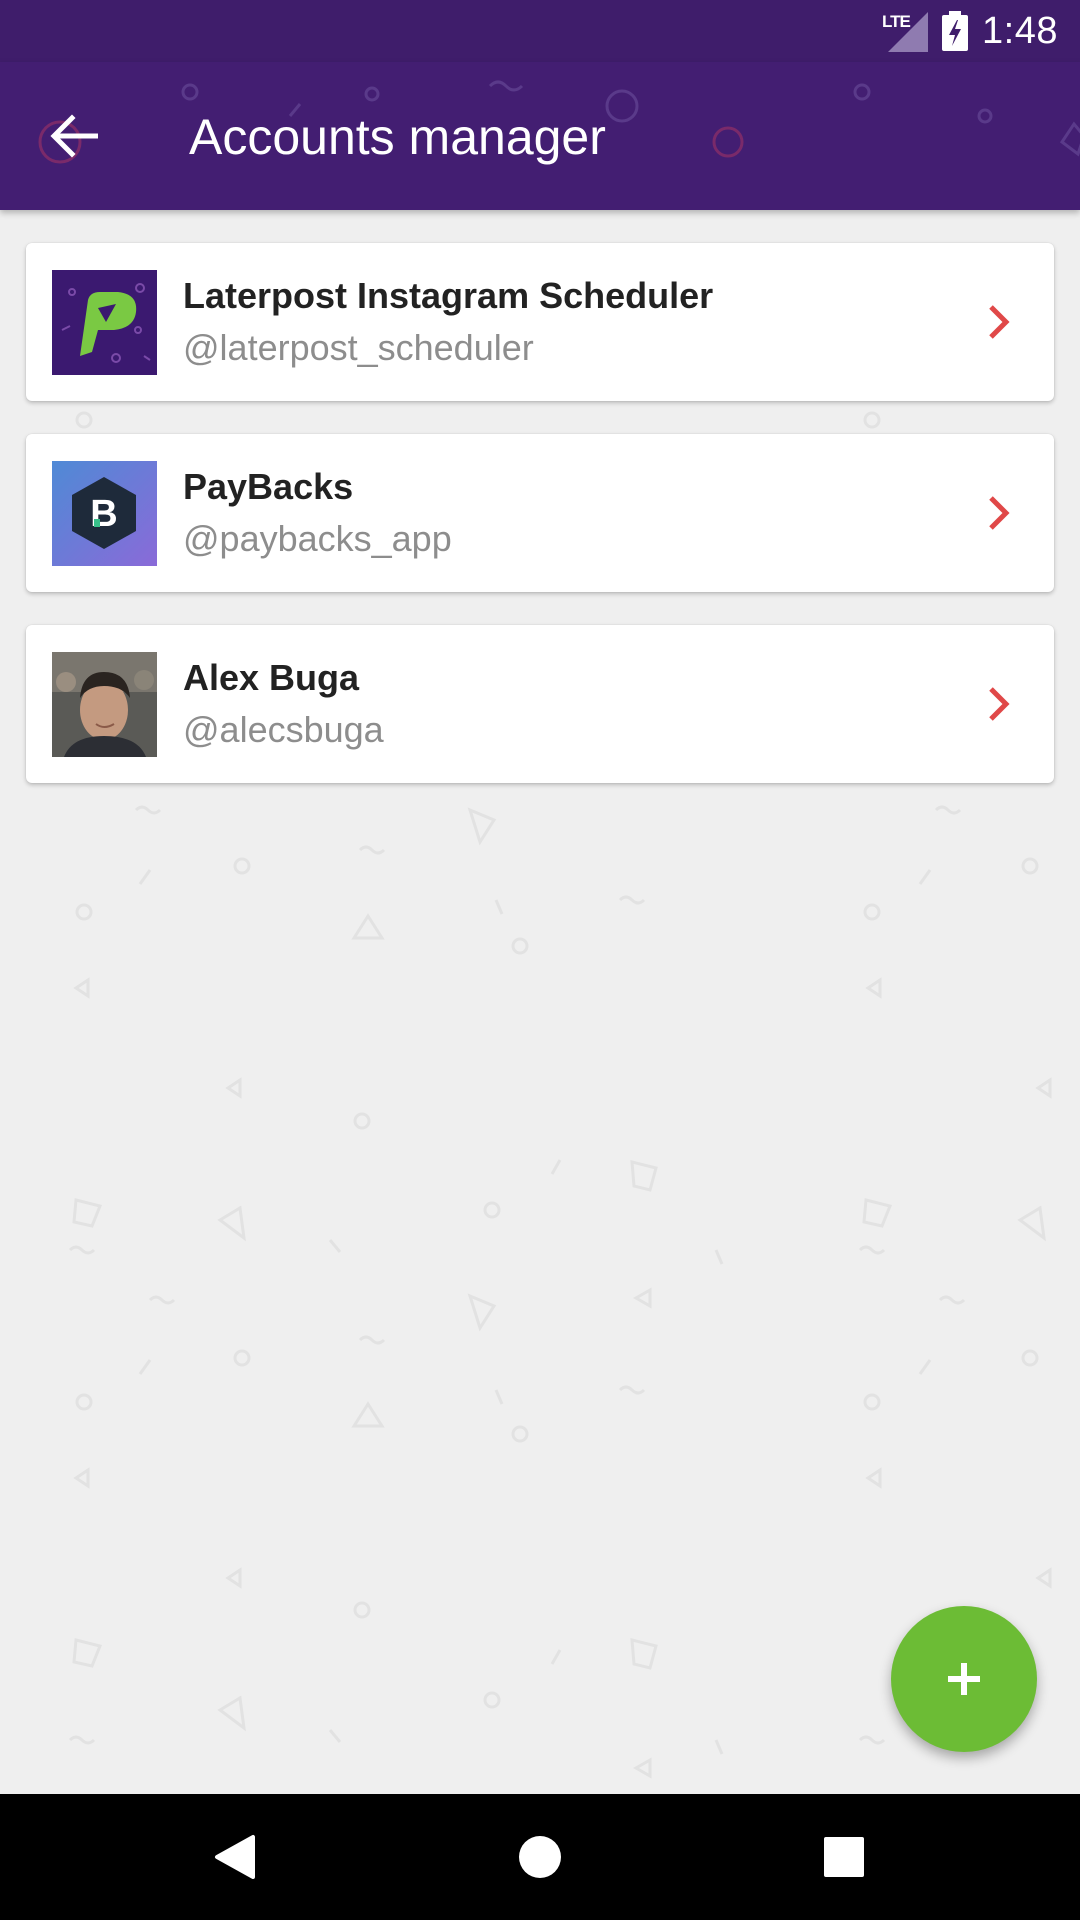 This screenshot has height=1920, width=1080. I want to click on account-handle: @laterpost_scheduler, so click(358, 347).